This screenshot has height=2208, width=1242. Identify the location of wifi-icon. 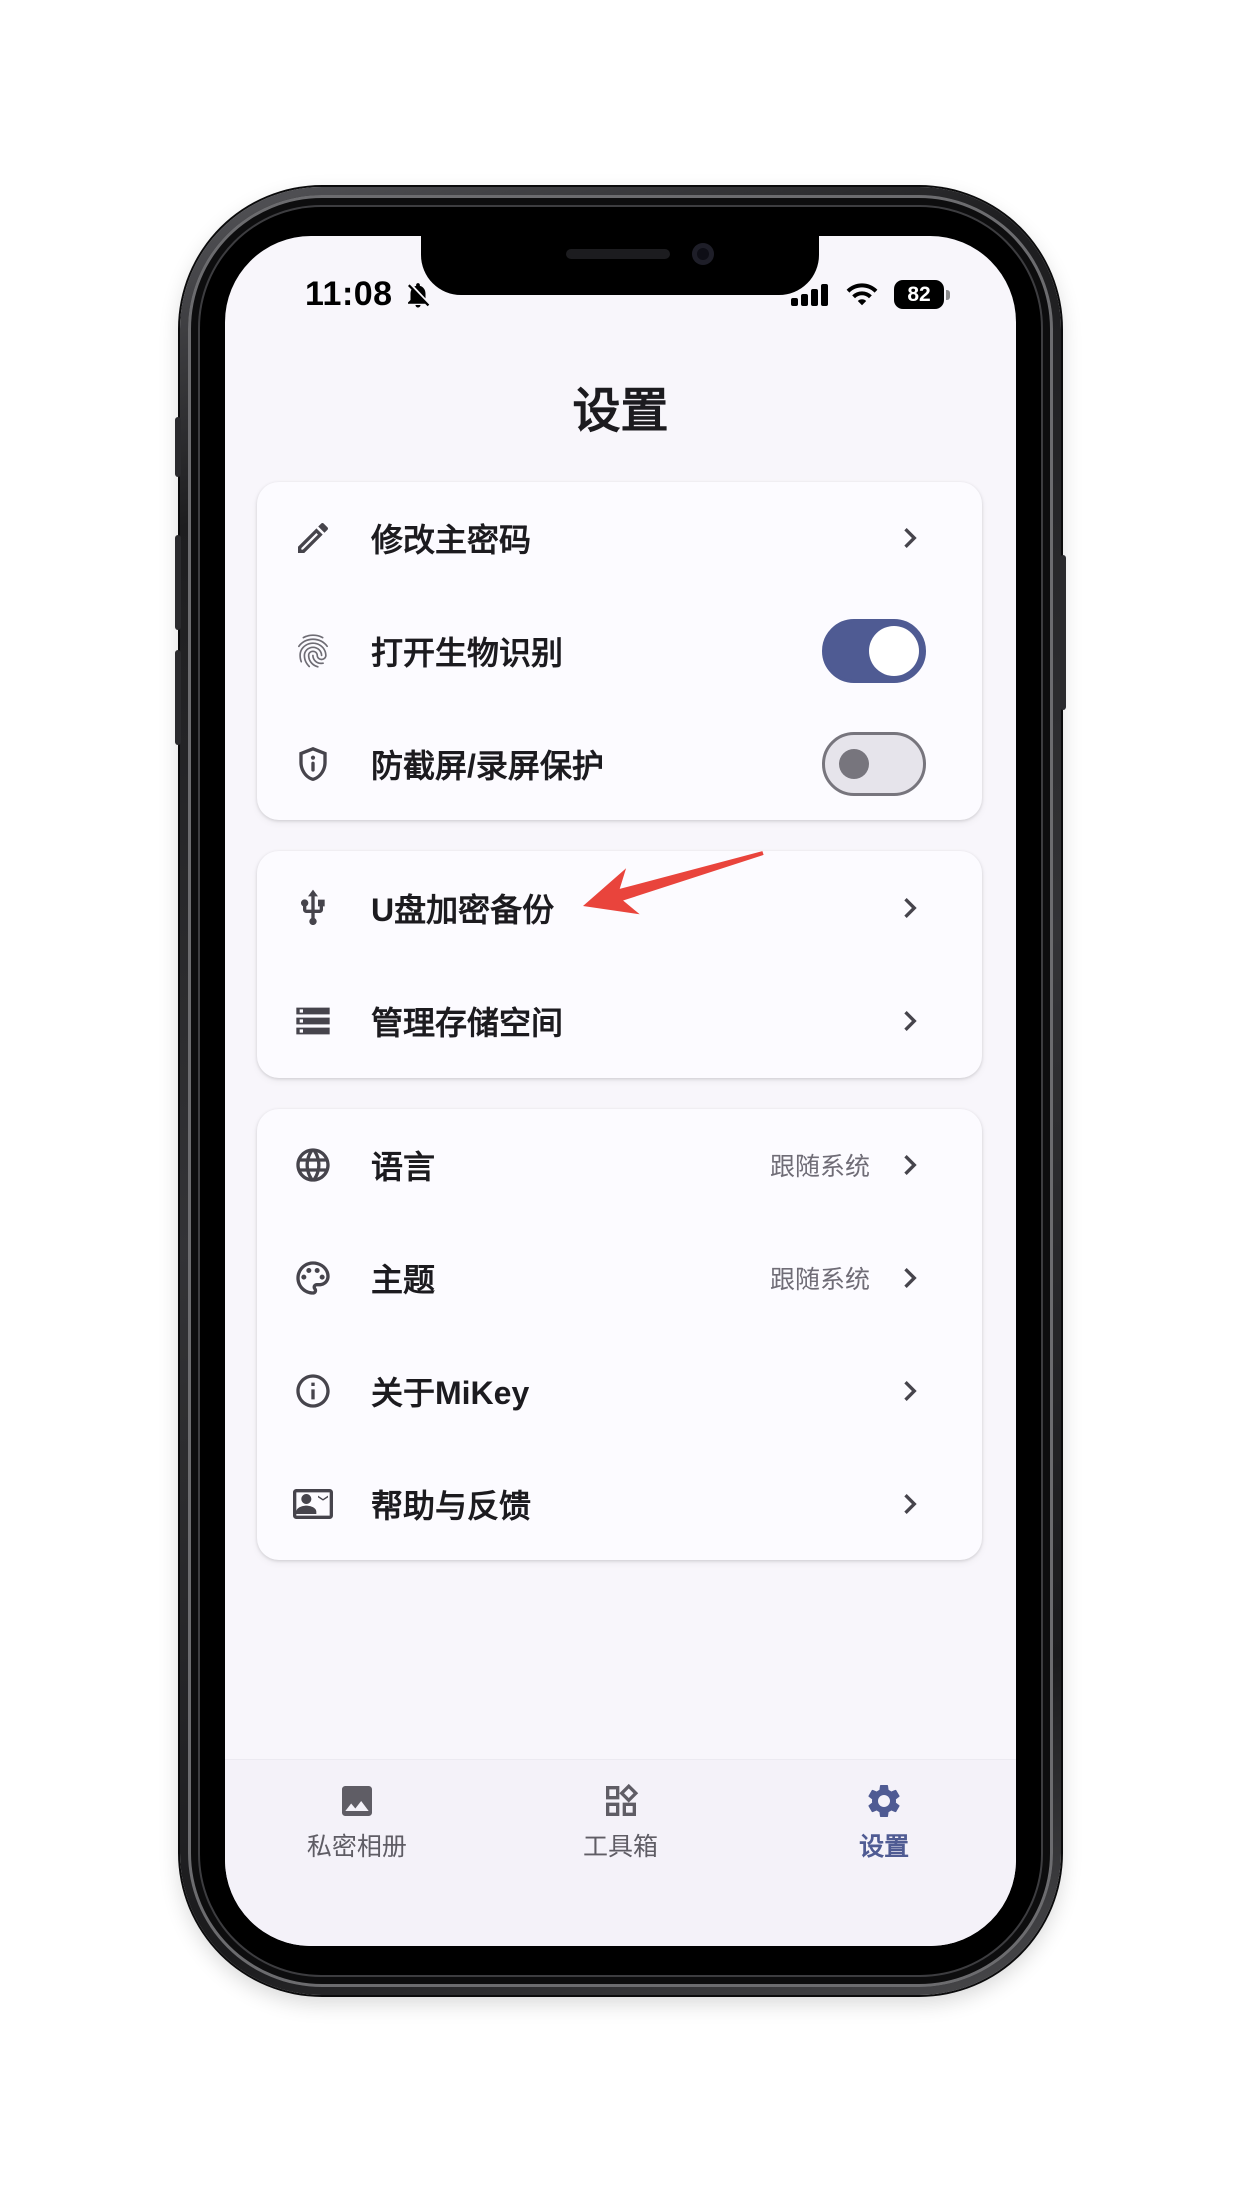
(862, 294).